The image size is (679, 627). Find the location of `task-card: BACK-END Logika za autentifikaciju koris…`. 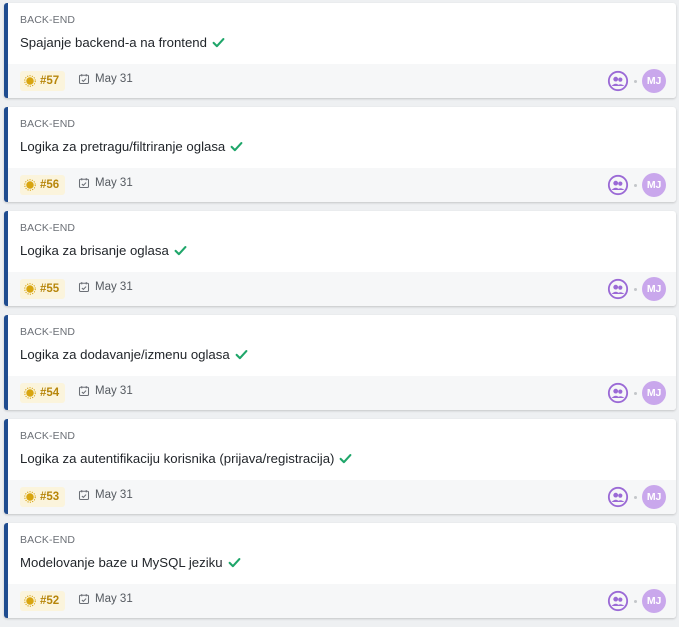

task-card: BACK-END Logika za autentifikaciju koris… is located at coordinates (340, 466).